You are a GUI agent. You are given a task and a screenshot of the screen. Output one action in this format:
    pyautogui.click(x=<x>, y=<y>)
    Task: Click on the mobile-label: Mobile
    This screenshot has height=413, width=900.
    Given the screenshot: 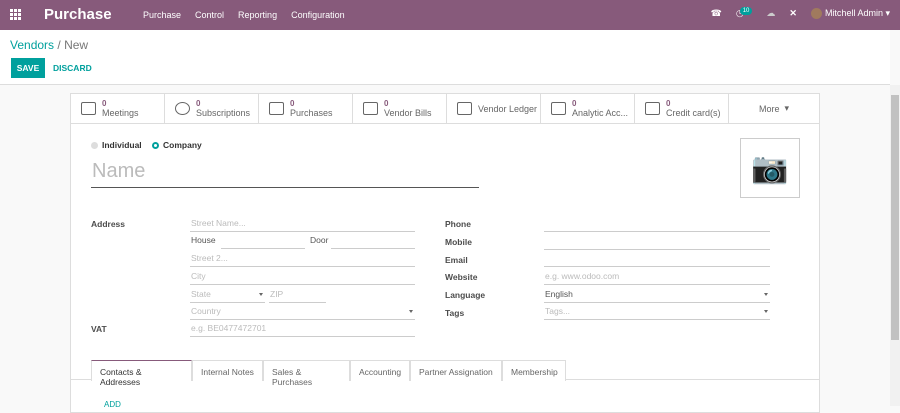 What is the action you would take?
    pyautogui.click(x=458, y=242)
    